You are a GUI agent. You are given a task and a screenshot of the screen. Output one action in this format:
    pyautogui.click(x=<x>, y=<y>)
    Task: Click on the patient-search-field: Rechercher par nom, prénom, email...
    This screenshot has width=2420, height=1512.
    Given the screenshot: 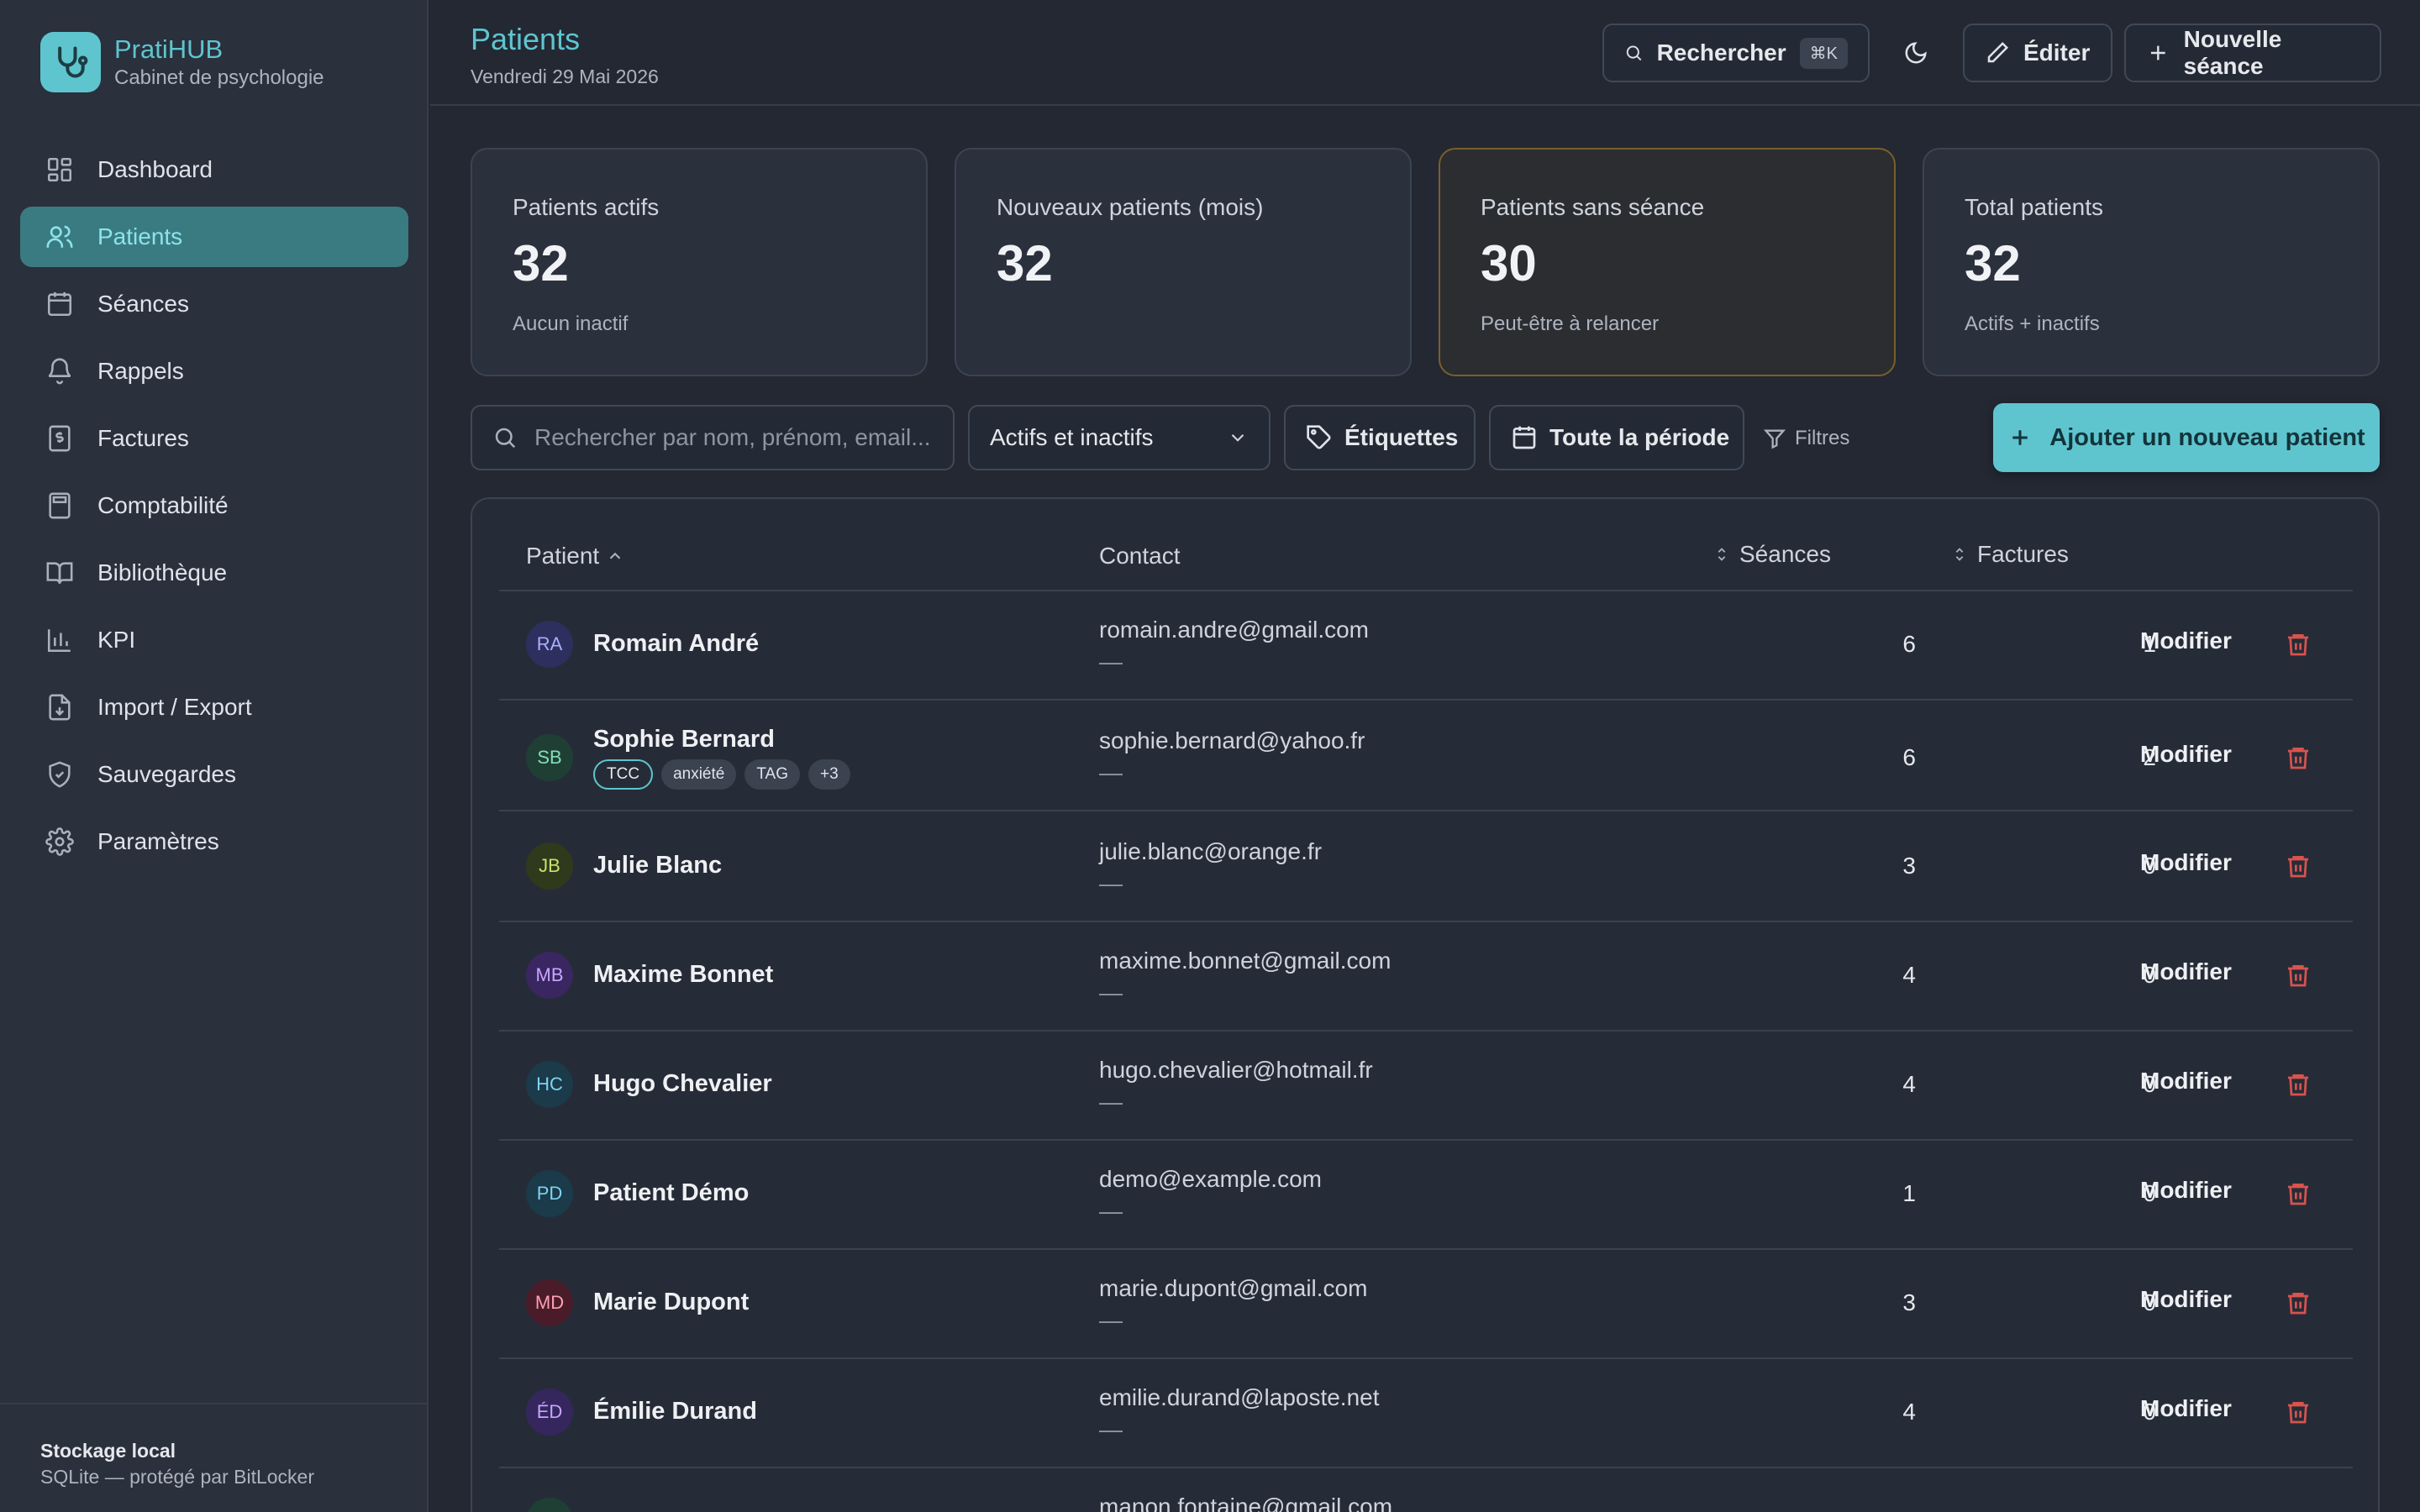 What is the action you would take?
    pyautogui.click(x=713, y=437)
    